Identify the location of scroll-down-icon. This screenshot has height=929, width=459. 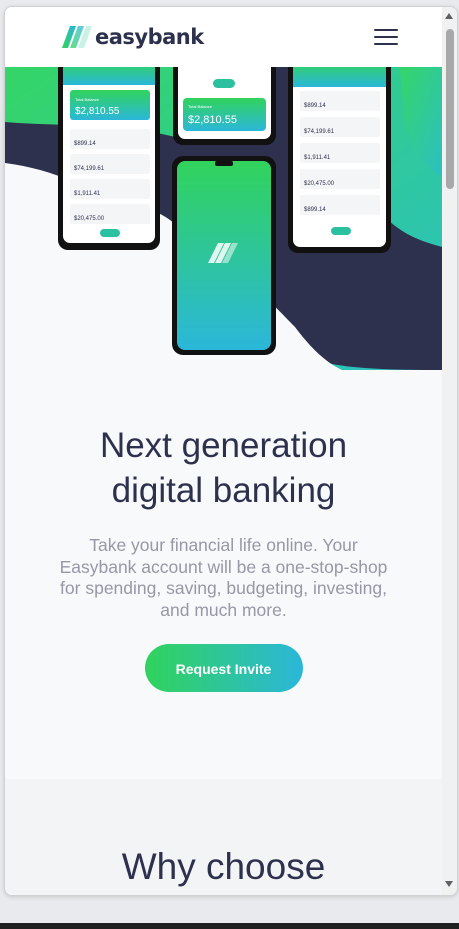
(449, 884).